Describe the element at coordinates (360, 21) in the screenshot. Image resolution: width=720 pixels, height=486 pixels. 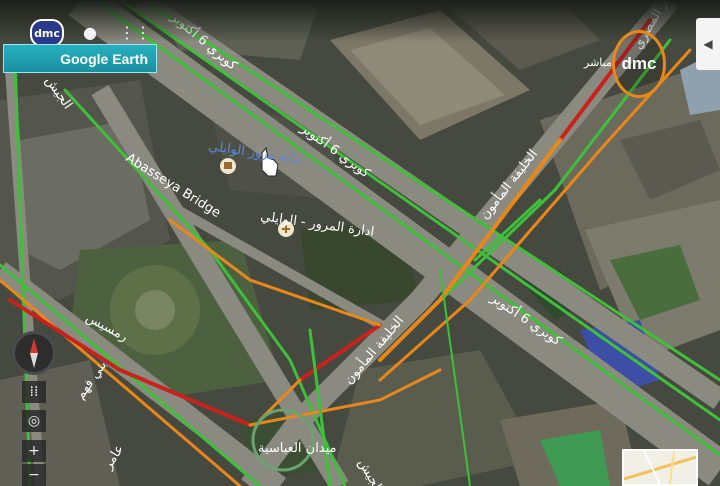
I see `top-overlay-strip` at that location.